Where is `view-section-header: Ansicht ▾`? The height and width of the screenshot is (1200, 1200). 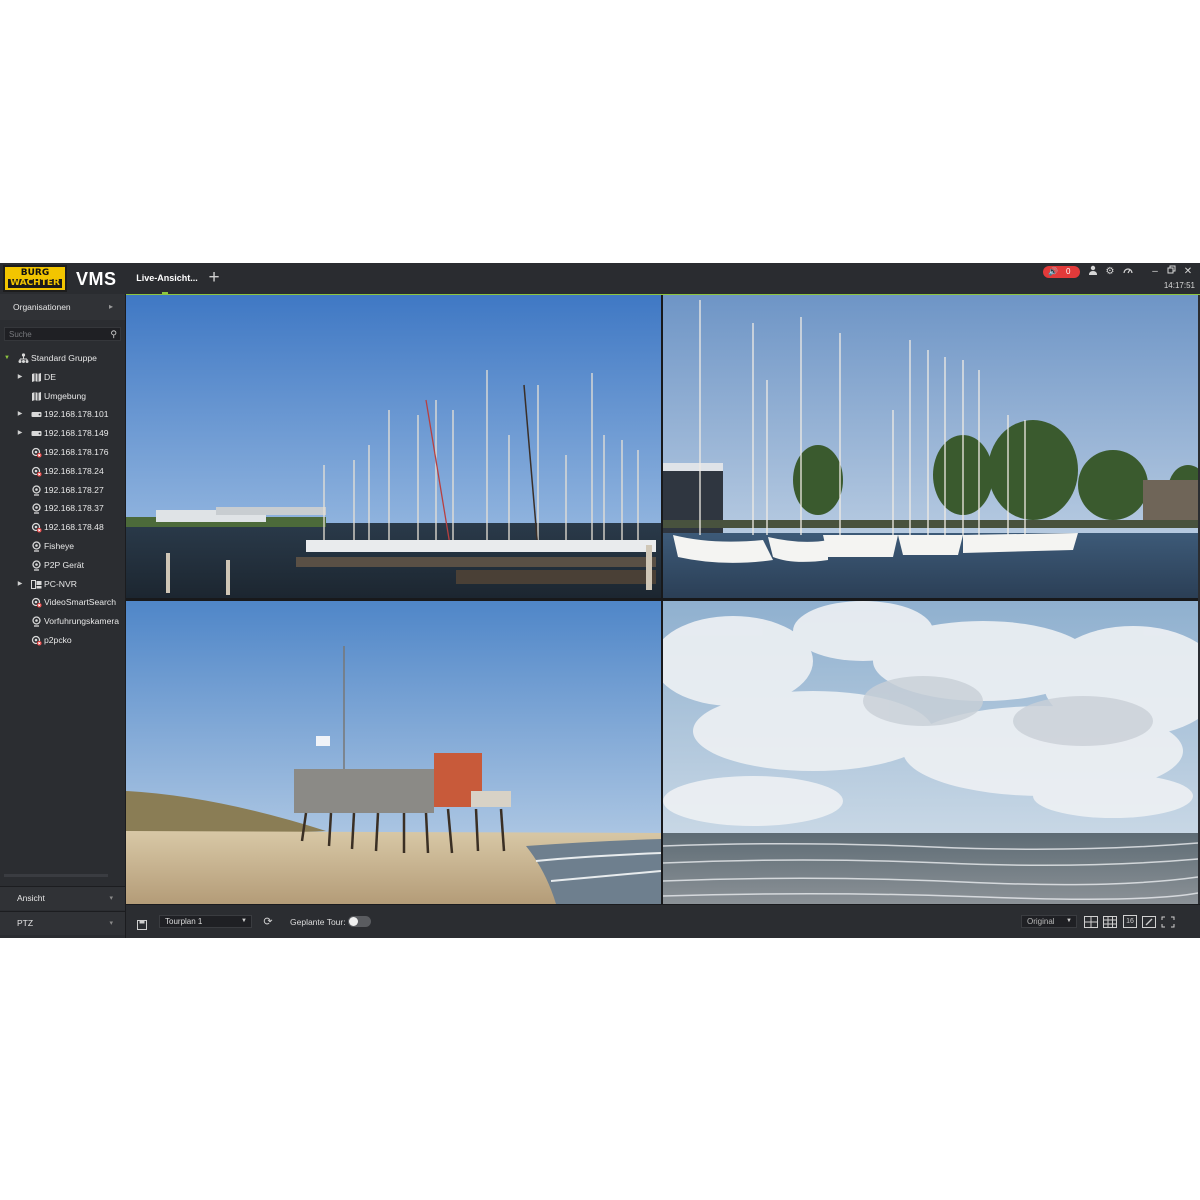
view-section-header: Ansicht ▾ is located at coordinates (62, 898).